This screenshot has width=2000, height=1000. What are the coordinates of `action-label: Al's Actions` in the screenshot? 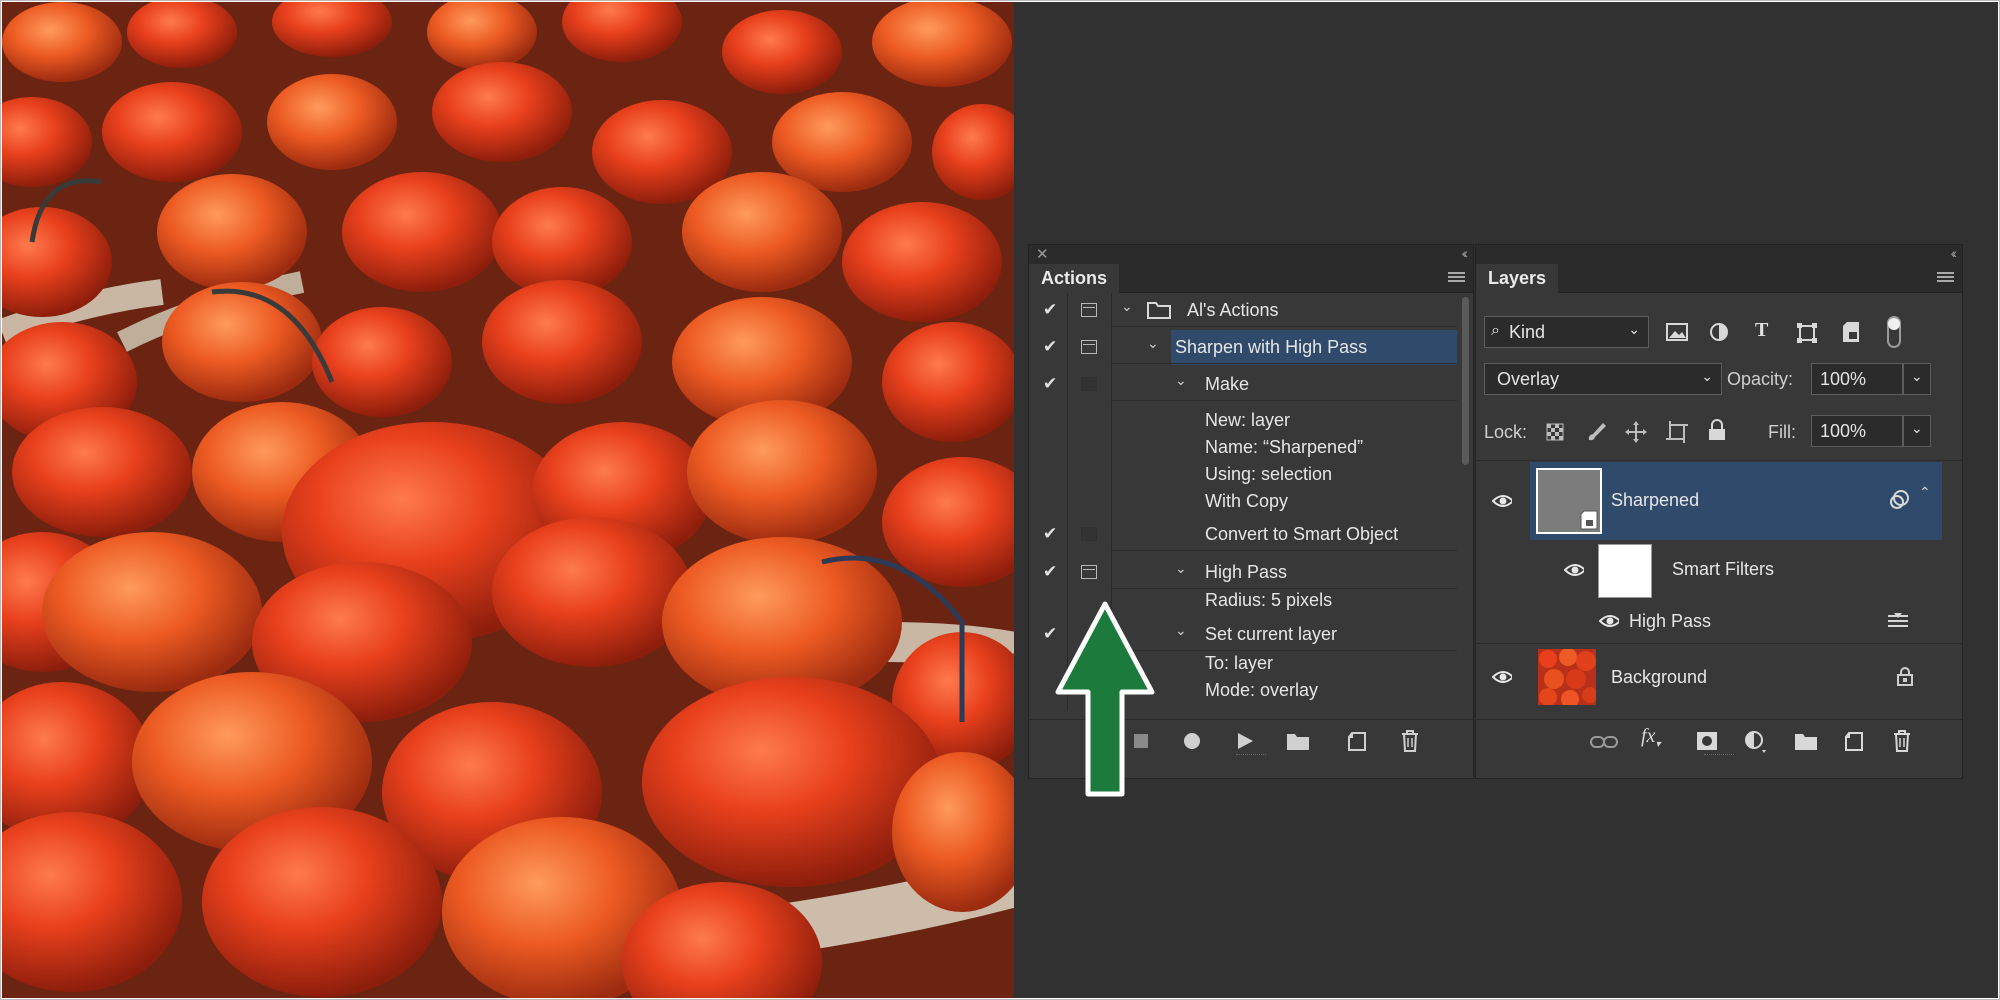 It's located at (1233, 310).